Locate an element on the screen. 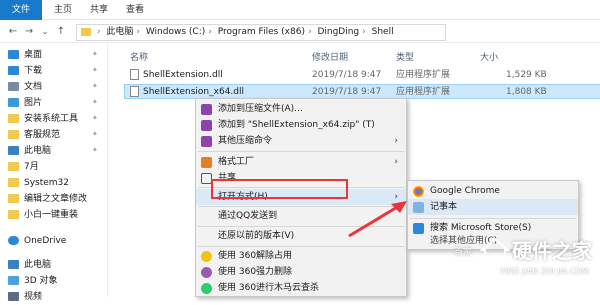 The width and height of the screenshot is (600, 305). nav-item-install-tools: 安装系统工具 is located at coordinates (43, 119).